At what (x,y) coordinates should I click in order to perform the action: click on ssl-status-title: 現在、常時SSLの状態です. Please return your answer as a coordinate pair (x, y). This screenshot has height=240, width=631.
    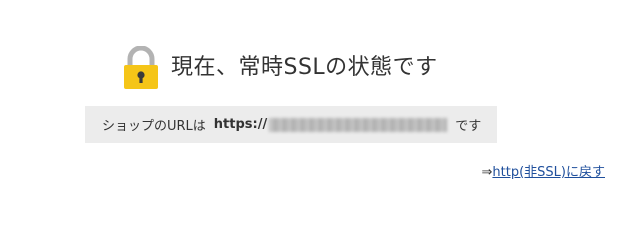
    Looking at the image, I should click on (304, 67).